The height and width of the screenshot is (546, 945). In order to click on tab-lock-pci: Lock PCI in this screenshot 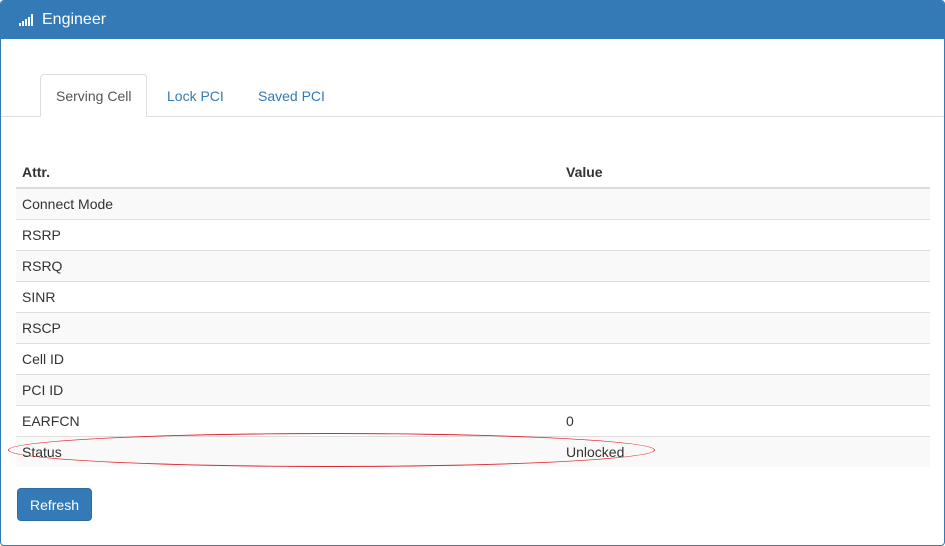, I will do `click(195, 95)`.